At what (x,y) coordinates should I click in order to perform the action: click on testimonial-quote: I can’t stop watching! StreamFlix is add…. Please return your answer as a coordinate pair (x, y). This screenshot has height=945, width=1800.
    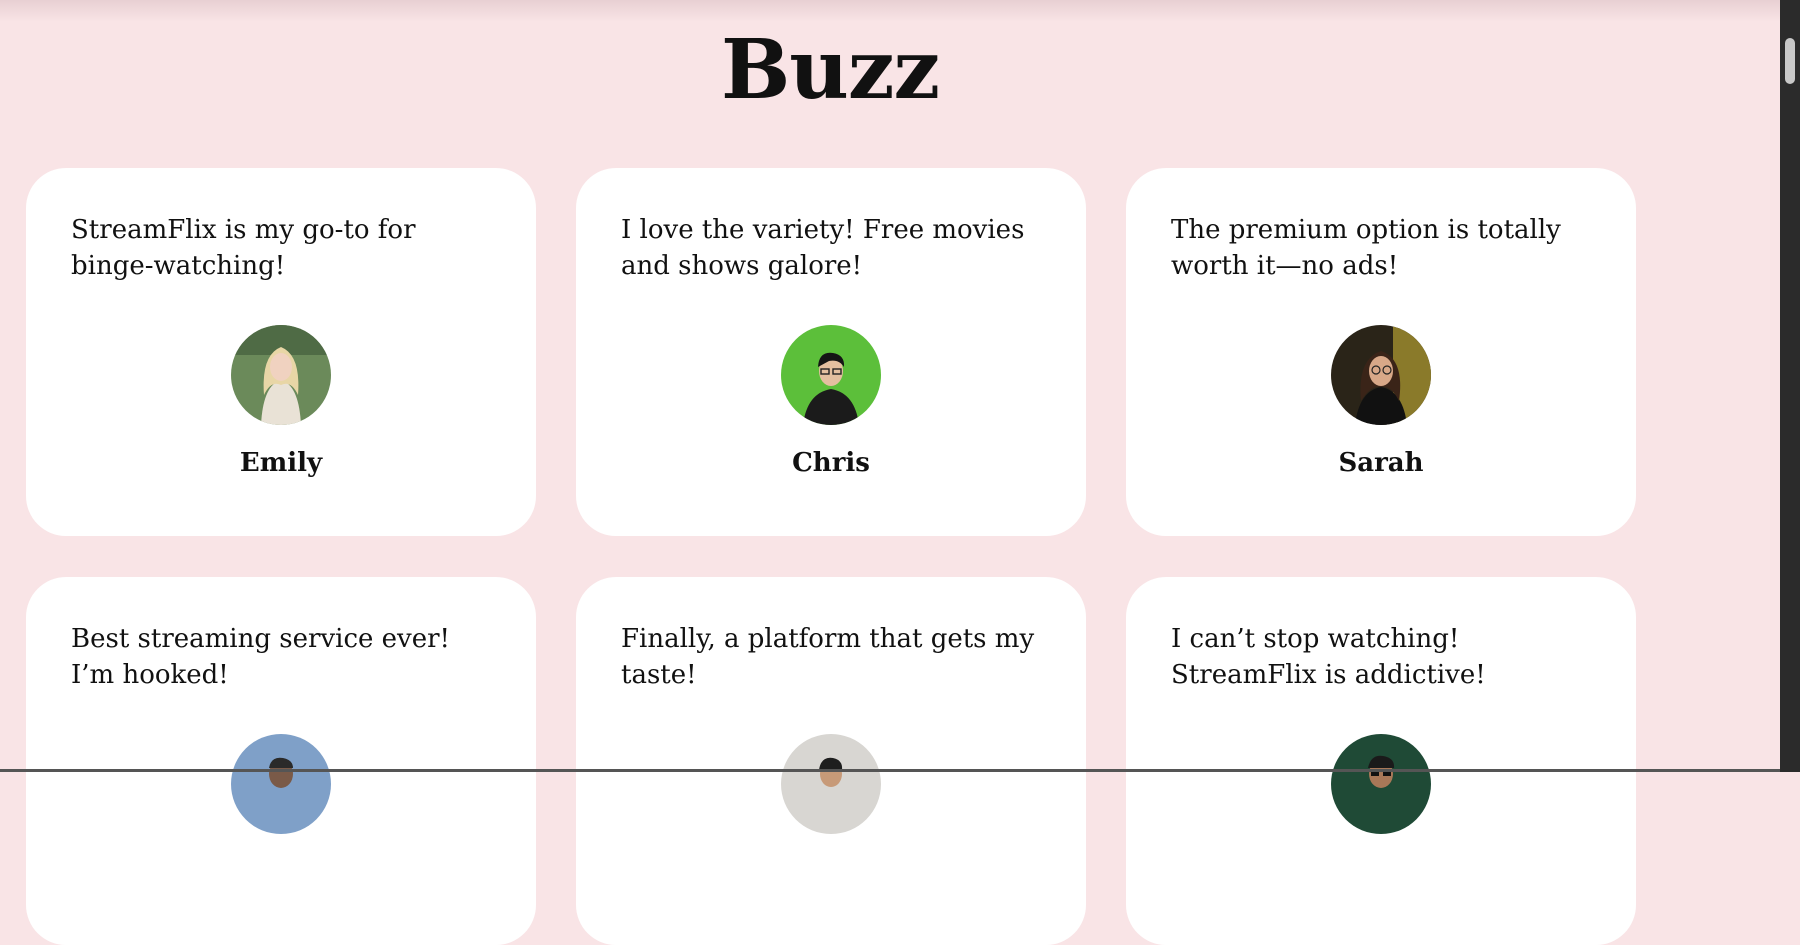
    Looking at the image, I should click on (1328, 657).